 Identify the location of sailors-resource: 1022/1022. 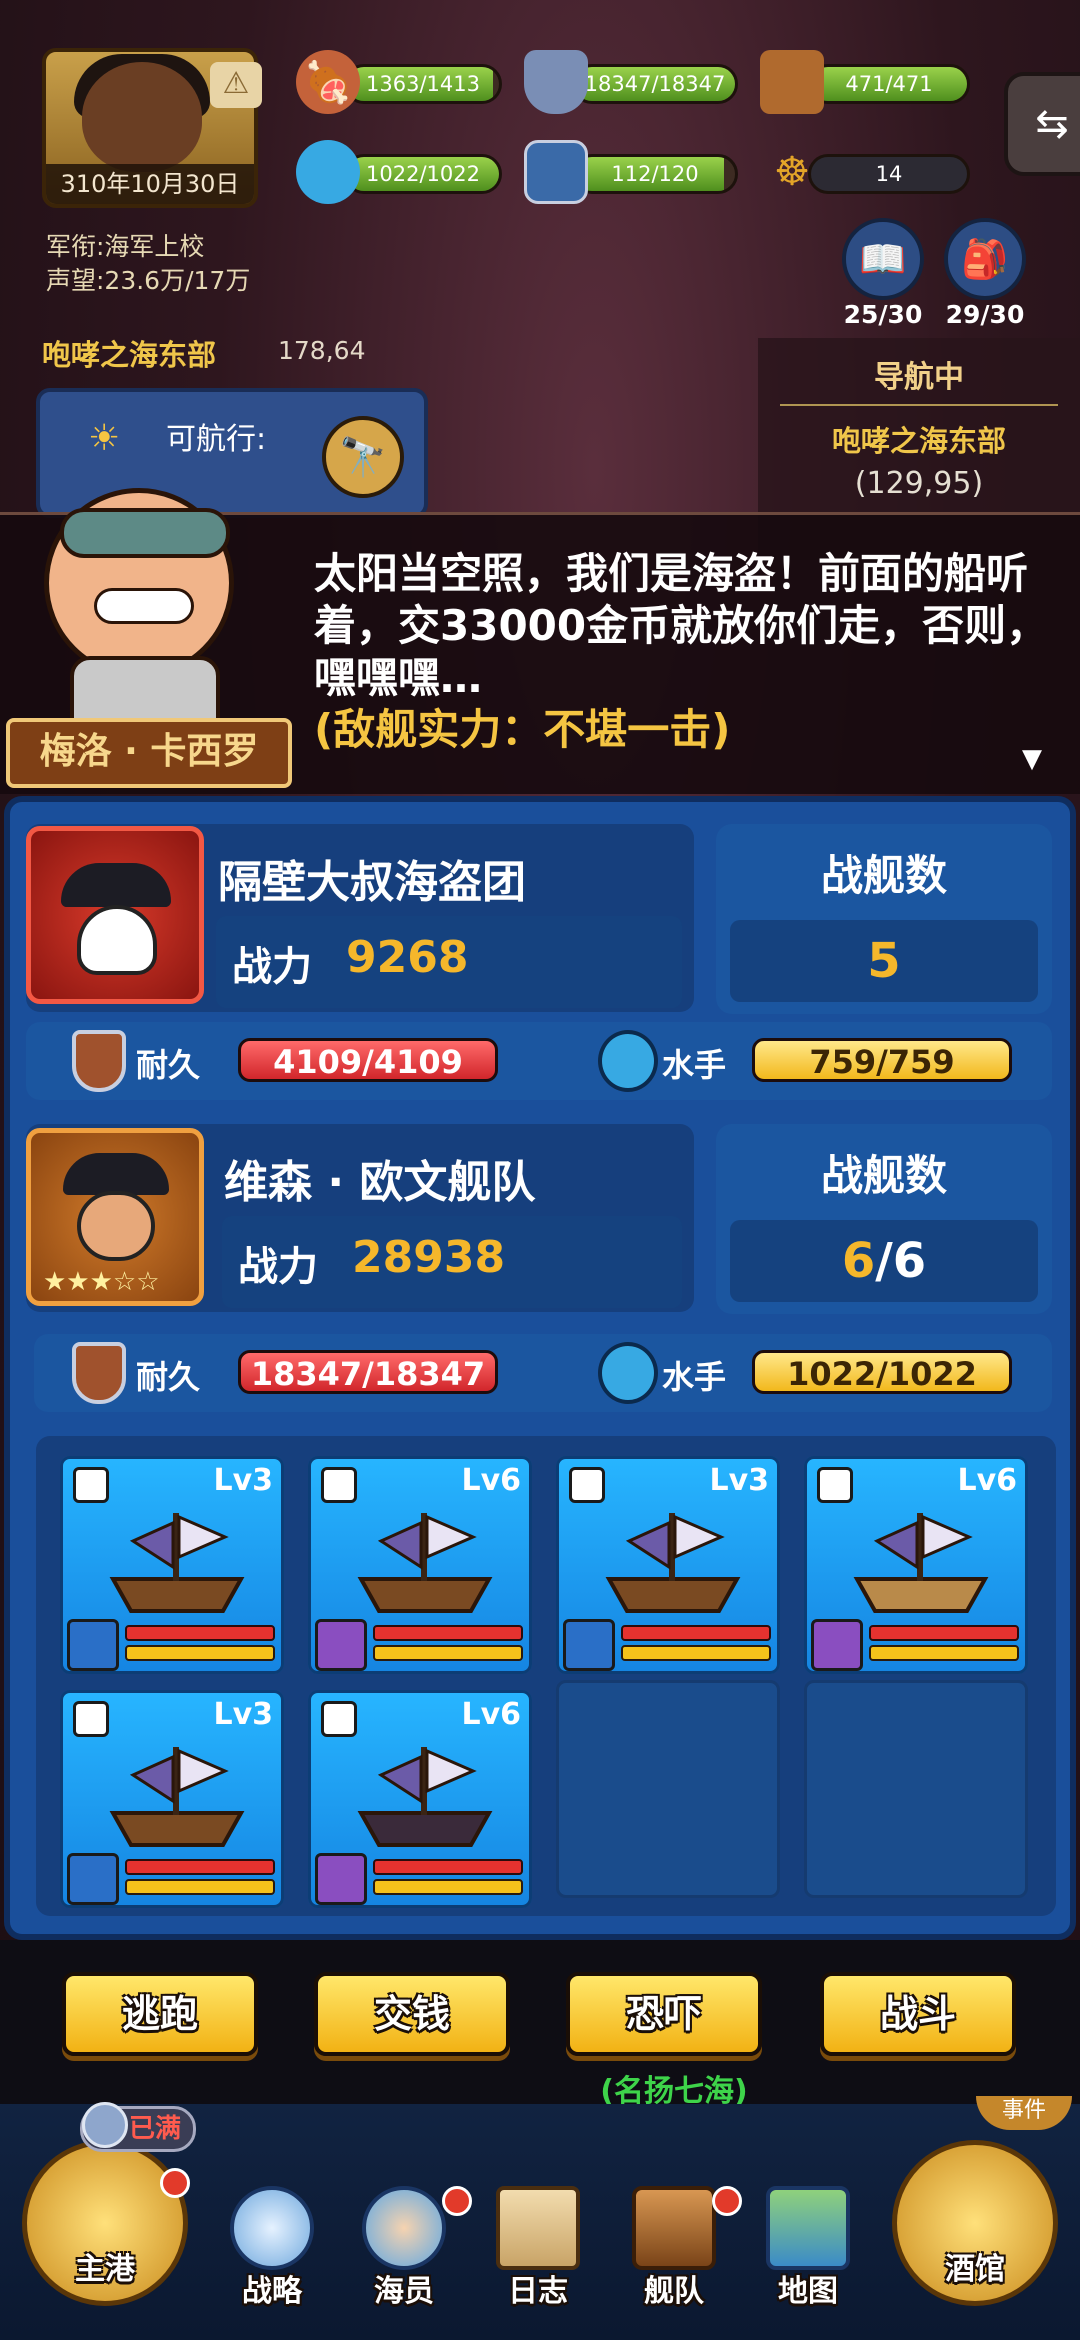
(399, 172).